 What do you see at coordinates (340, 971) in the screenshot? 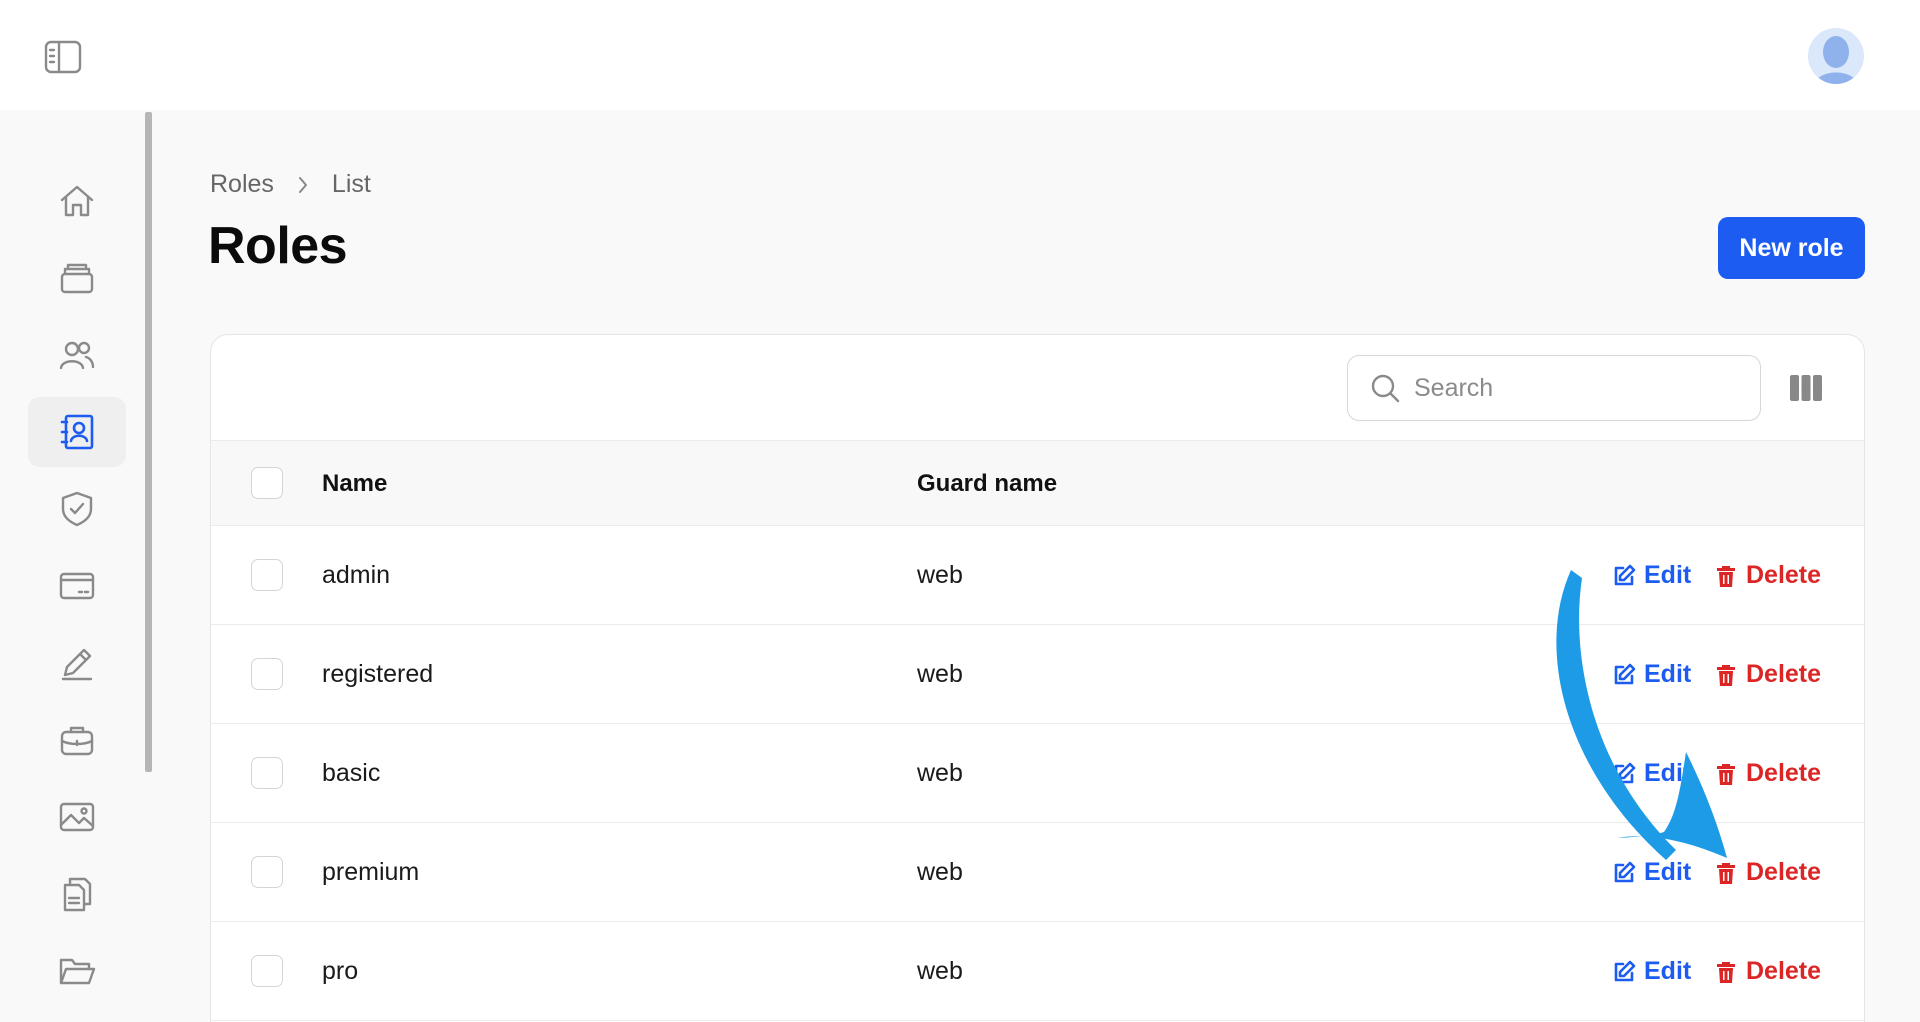
I see `role-name-cell: pro` at bounding box center [340, 971].